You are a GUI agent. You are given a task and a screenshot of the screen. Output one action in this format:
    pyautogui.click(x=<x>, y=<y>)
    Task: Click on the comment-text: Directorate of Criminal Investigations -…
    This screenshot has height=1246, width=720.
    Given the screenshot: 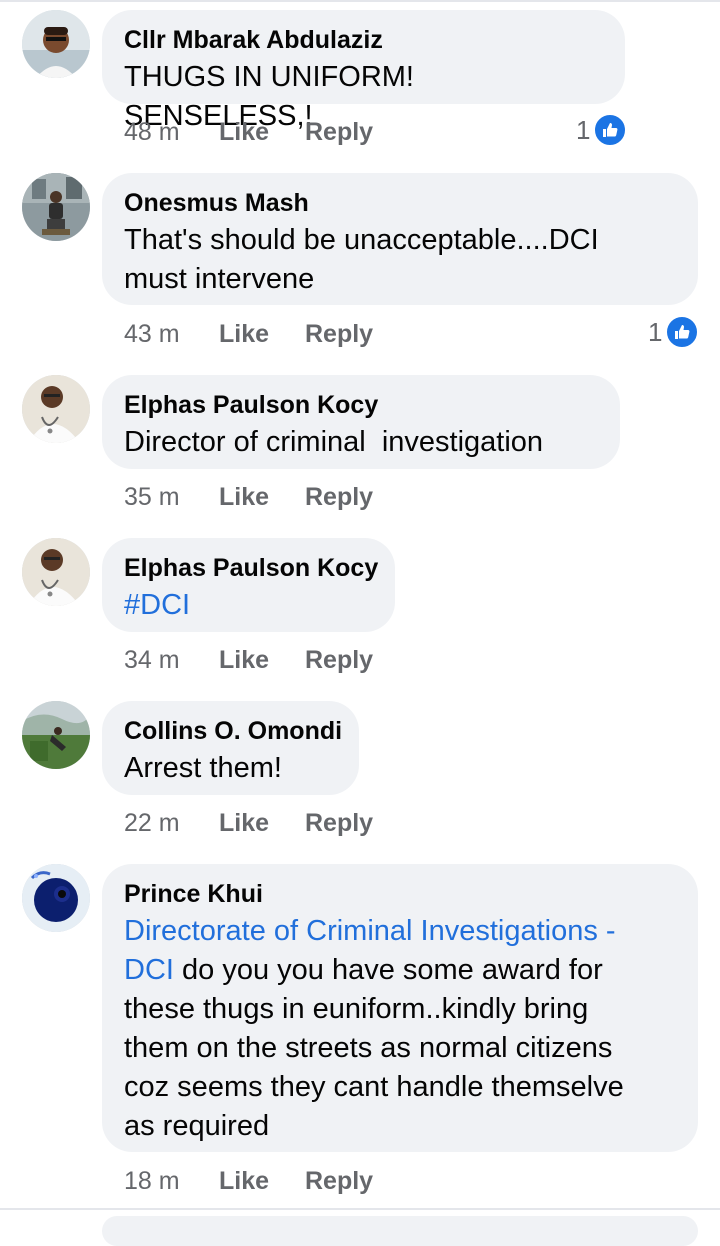 What is the action you would take?
    pyautogui.click(x=400, y=1029)
    